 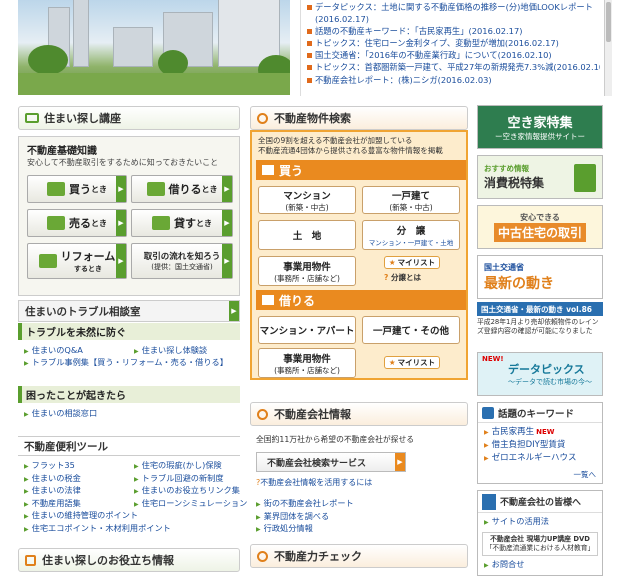 What do you see at coordinates (190, 491) in the screenshot?
I see `tool-link: 住まいのお役立ちリンク集` at bounding box center [190, 491].